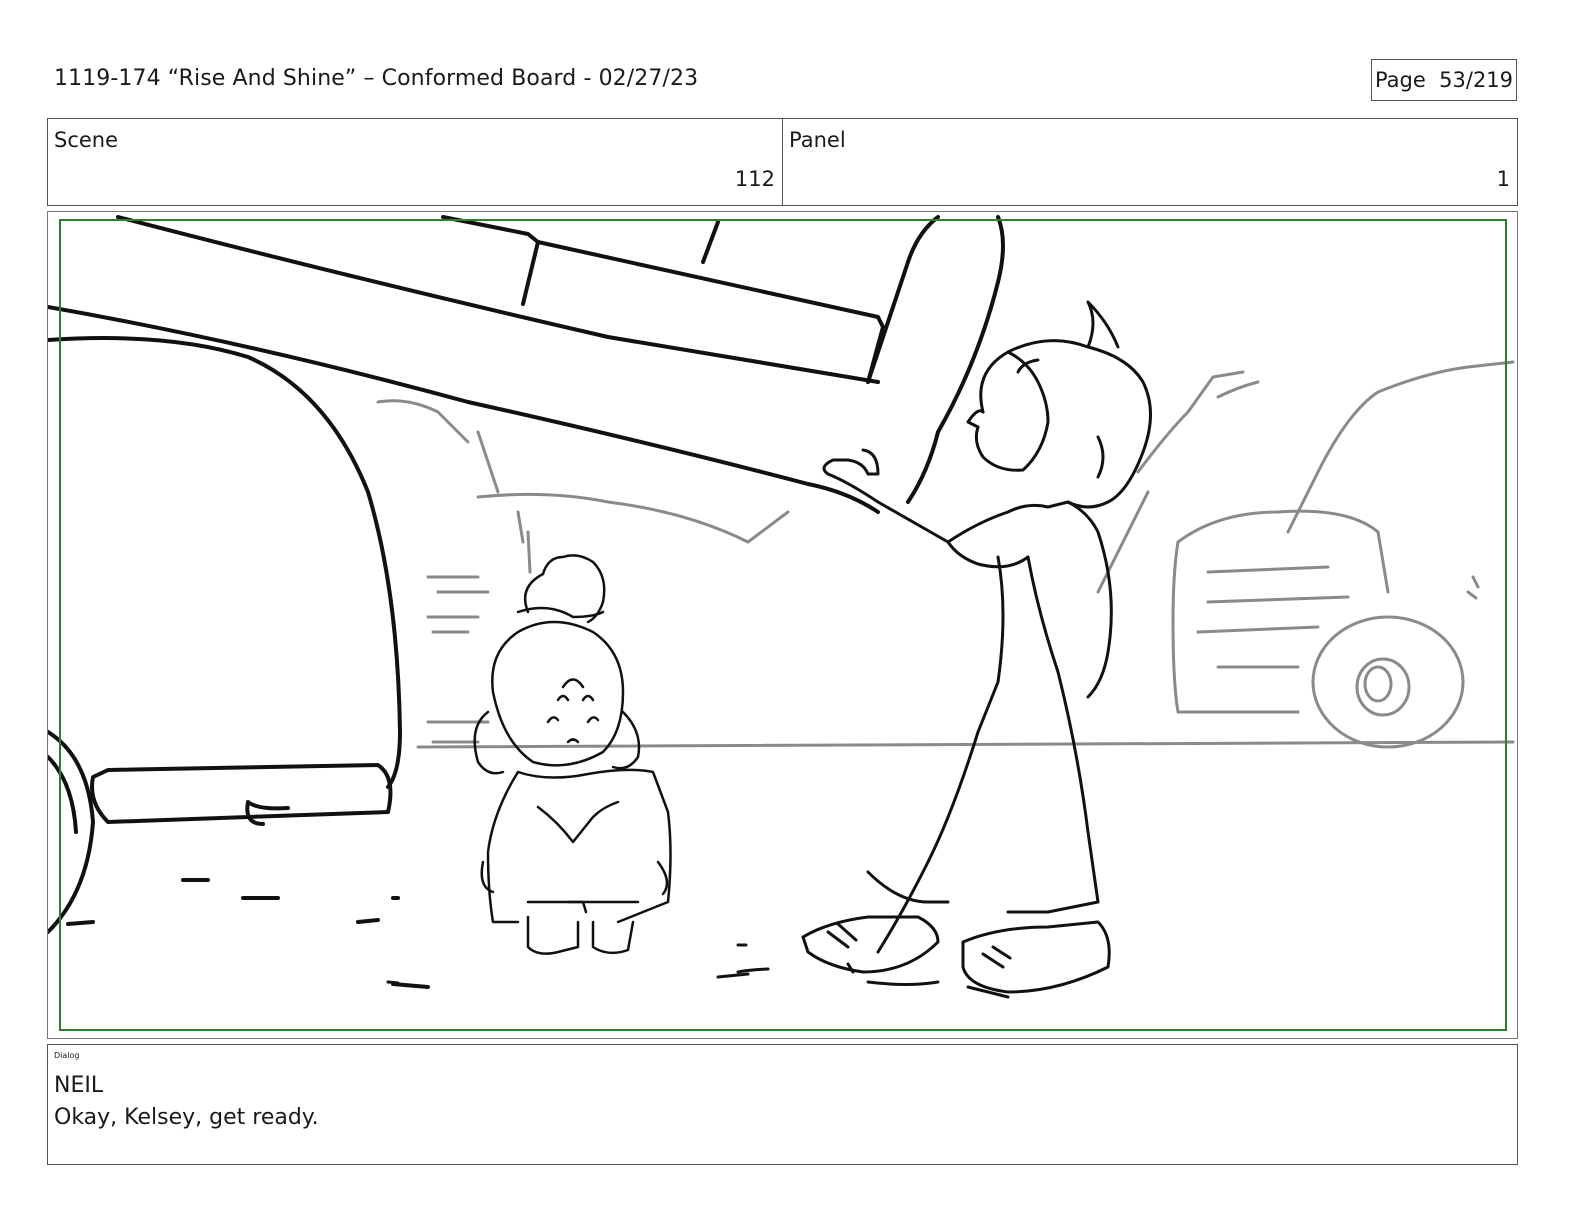 The image size is (1584, 1224). I want to click on scene-number: 112, so click(754, 179).